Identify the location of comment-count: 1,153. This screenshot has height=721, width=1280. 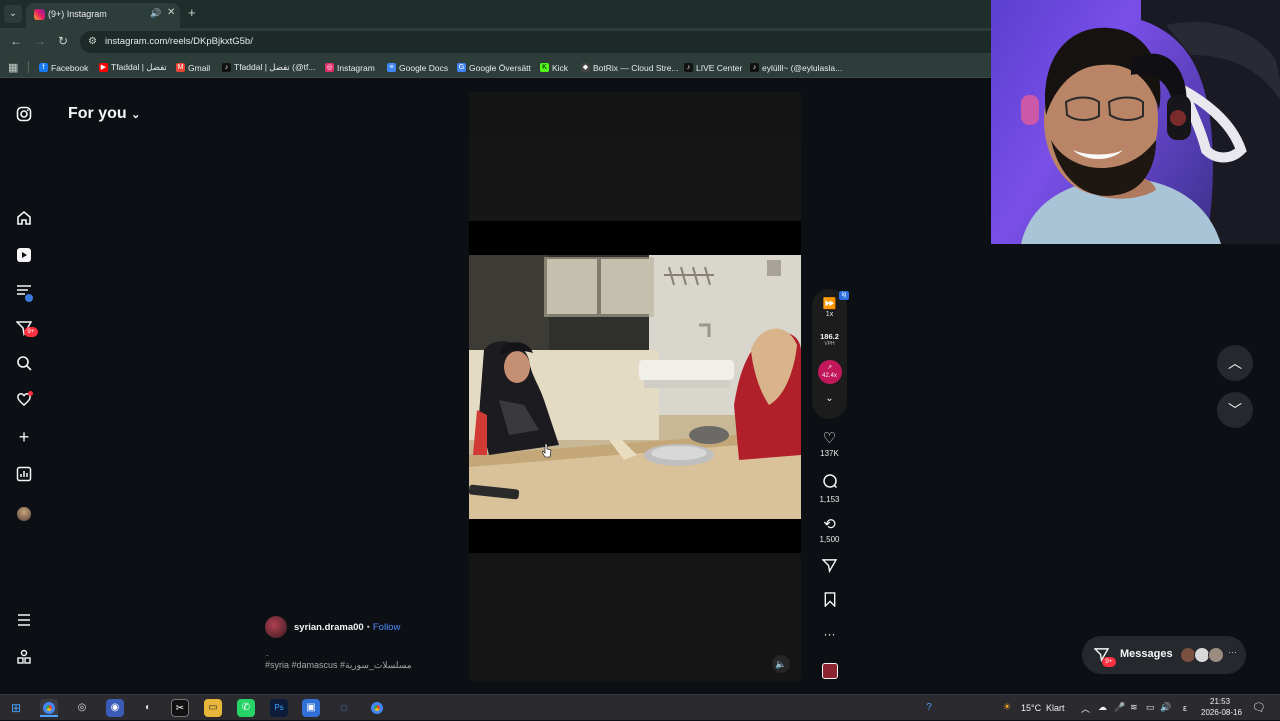
(829, 499).